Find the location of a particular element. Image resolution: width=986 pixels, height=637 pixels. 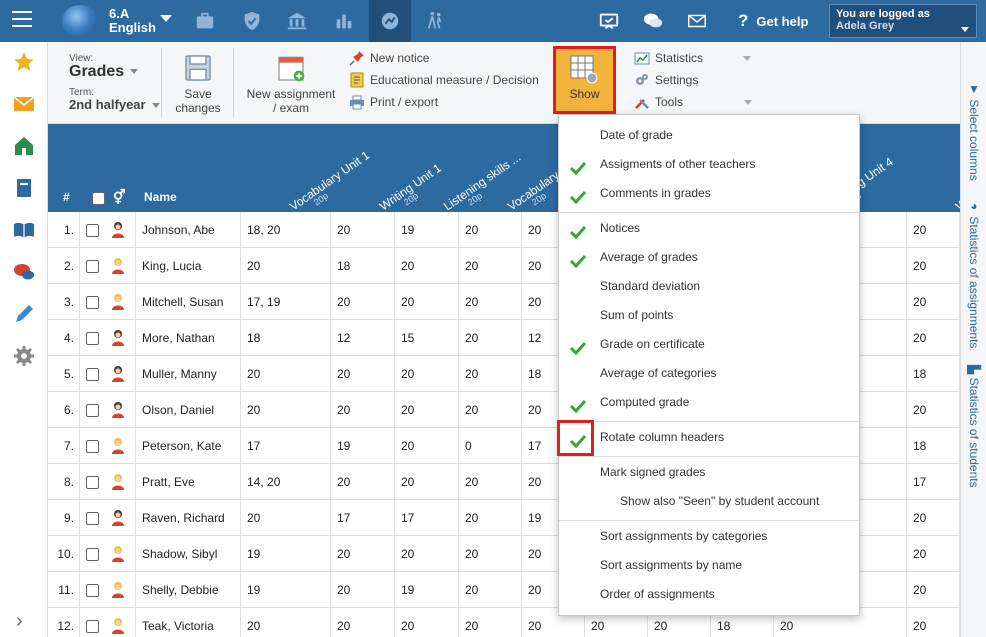

students-walking-icon is located at coordinates (435, 21).